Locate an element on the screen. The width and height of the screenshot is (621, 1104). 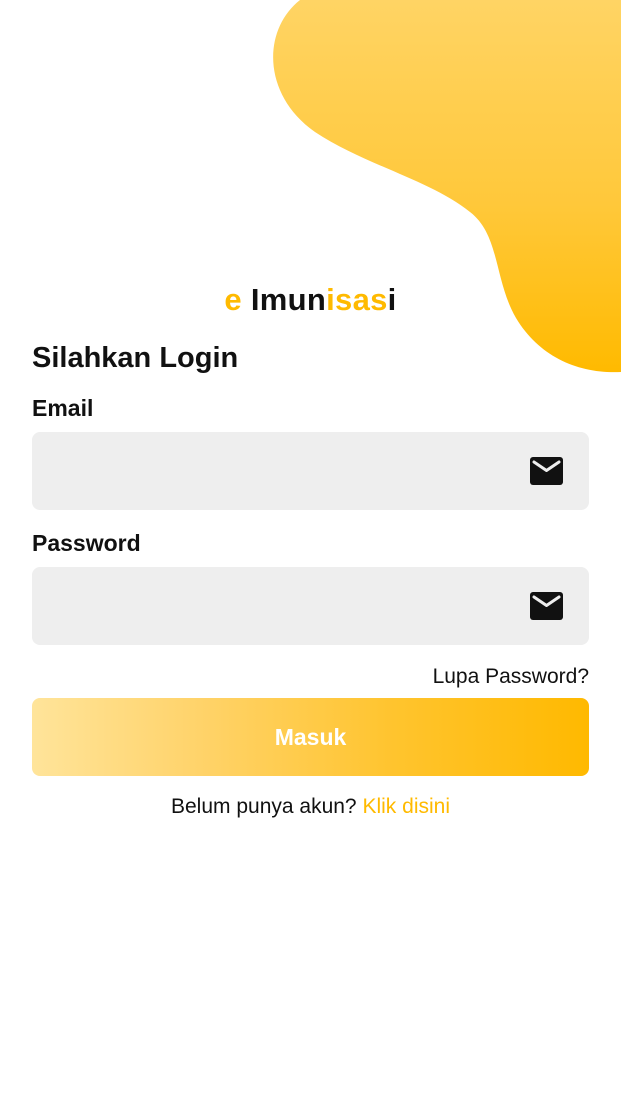
logo-e: e is located at coordinates (233, 299).